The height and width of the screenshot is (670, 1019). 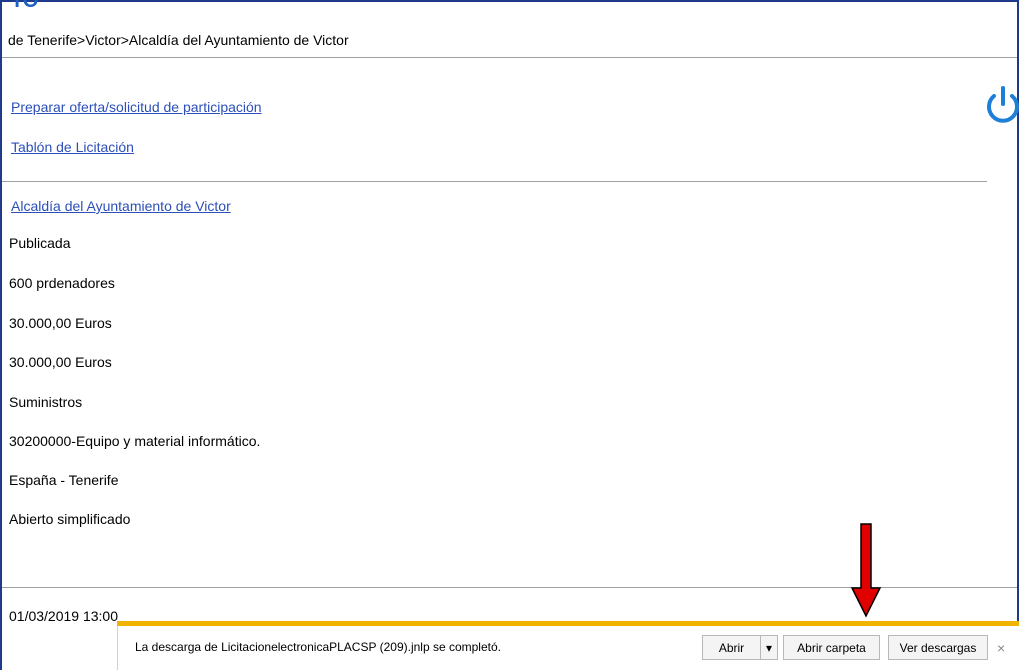 I want to click on open-folder-button: Abrir carpeta, so click(x=831, y=647).